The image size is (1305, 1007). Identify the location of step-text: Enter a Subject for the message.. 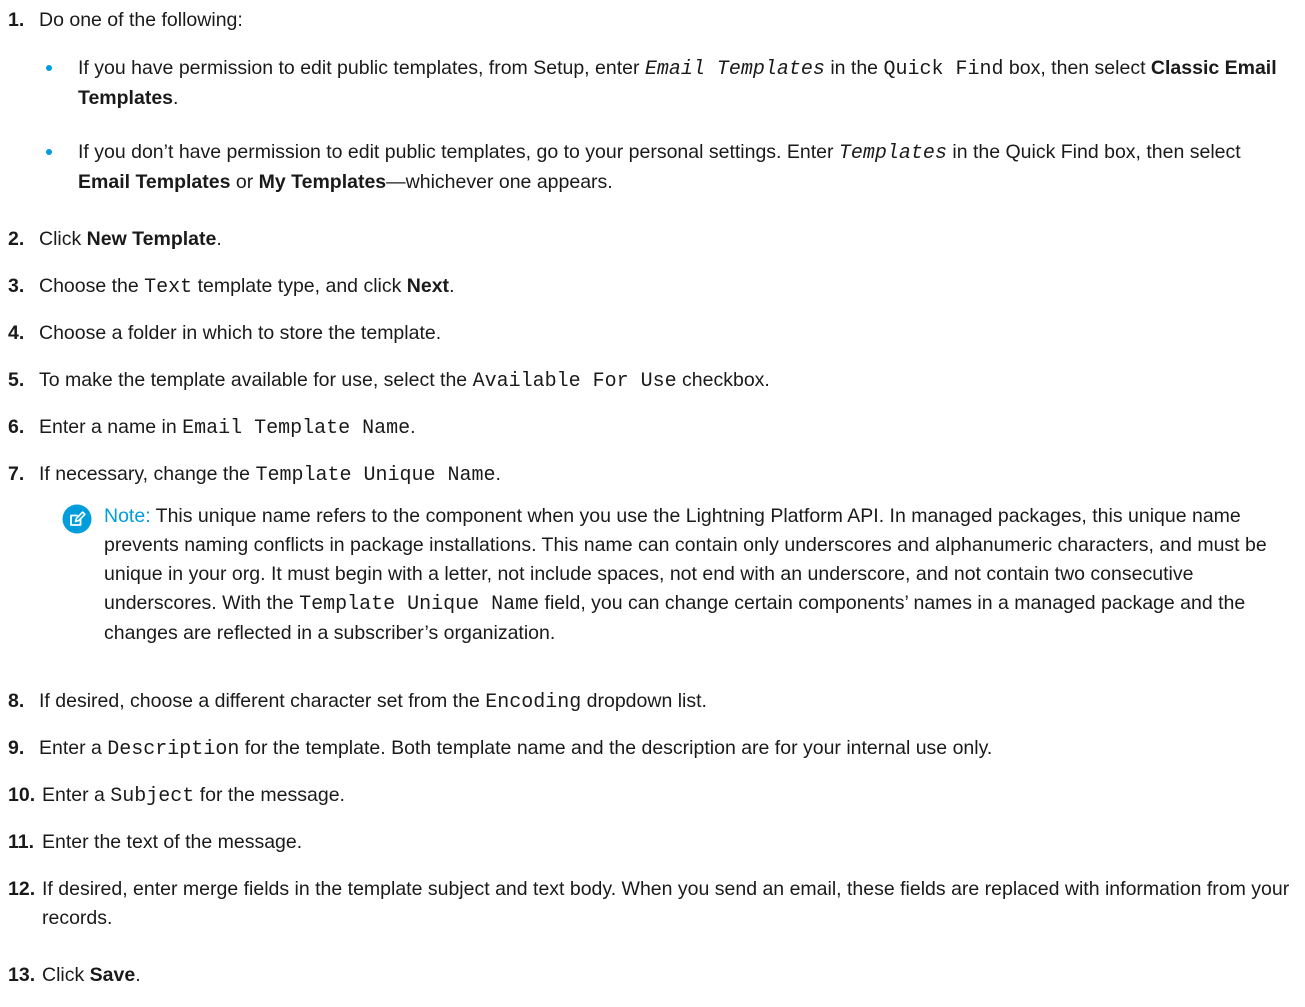
(193, 796).